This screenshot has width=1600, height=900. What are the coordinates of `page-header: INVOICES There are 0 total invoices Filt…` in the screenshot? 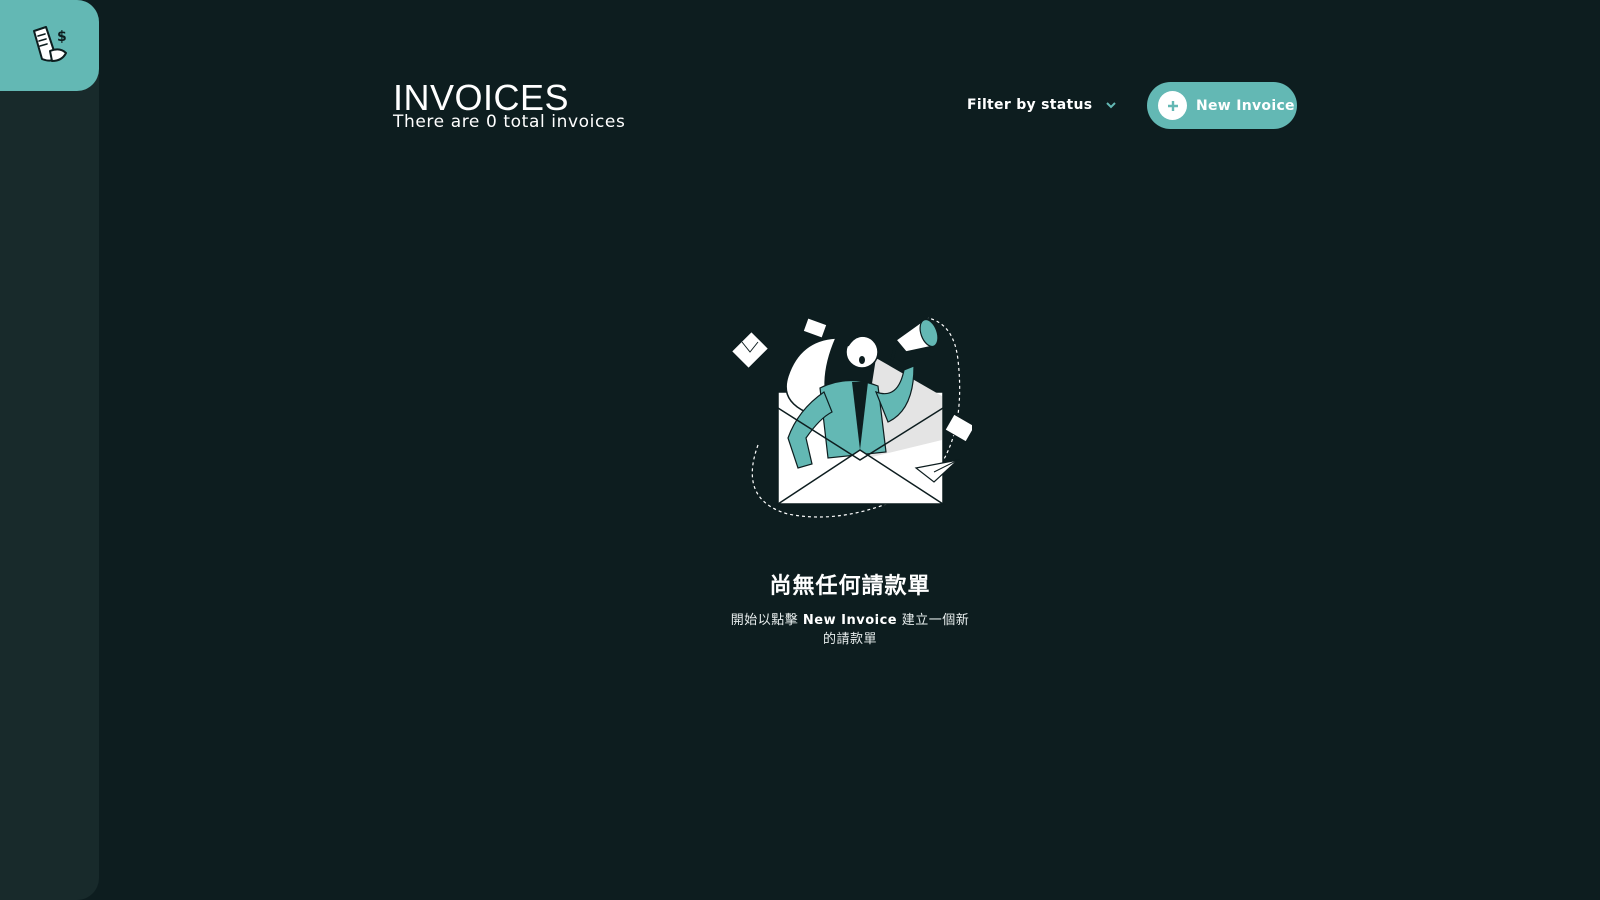 It's located at (845, 108).